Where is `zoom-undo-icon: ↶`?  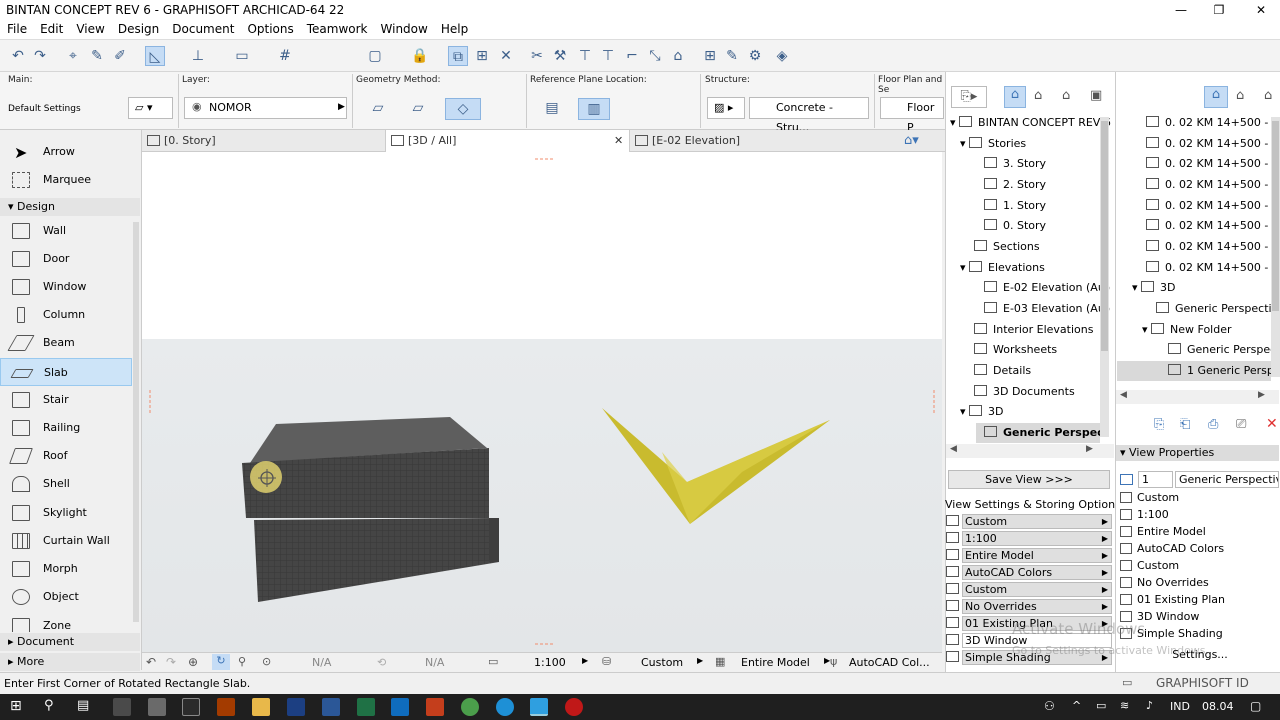 zoom-undo-icon: ↶ is located at coordinates (151, 662).